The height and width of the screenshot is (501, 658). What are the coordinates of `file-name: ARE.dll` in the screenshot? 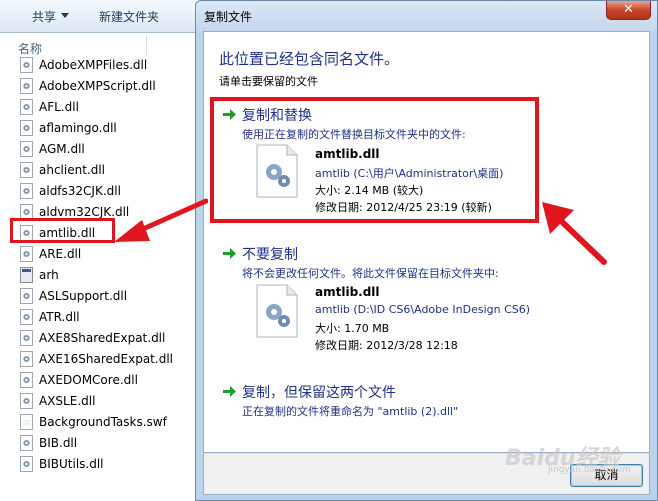 It's located at (60, 253).